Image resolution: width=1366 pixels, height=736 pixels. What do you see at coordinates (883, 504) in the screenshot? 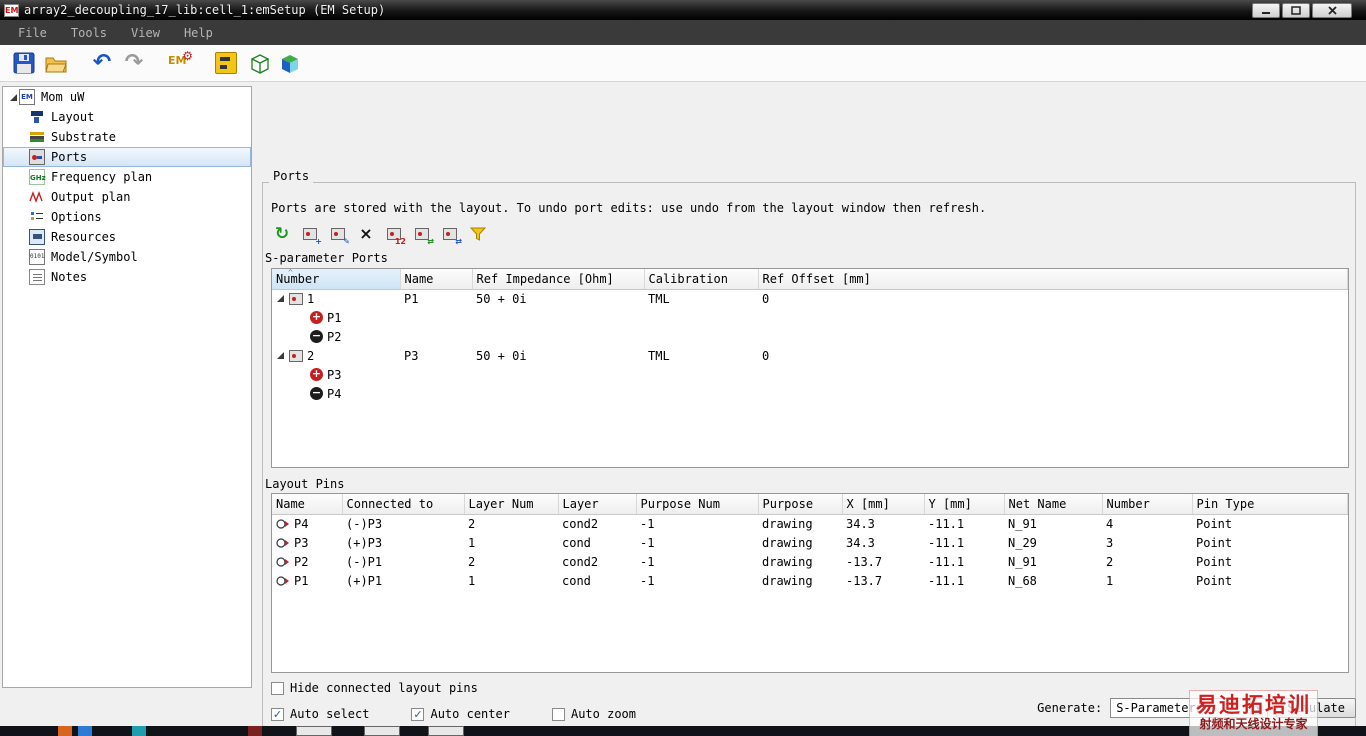
I see `pins-header-x: X [mm]` at bounding box center [883, 504].